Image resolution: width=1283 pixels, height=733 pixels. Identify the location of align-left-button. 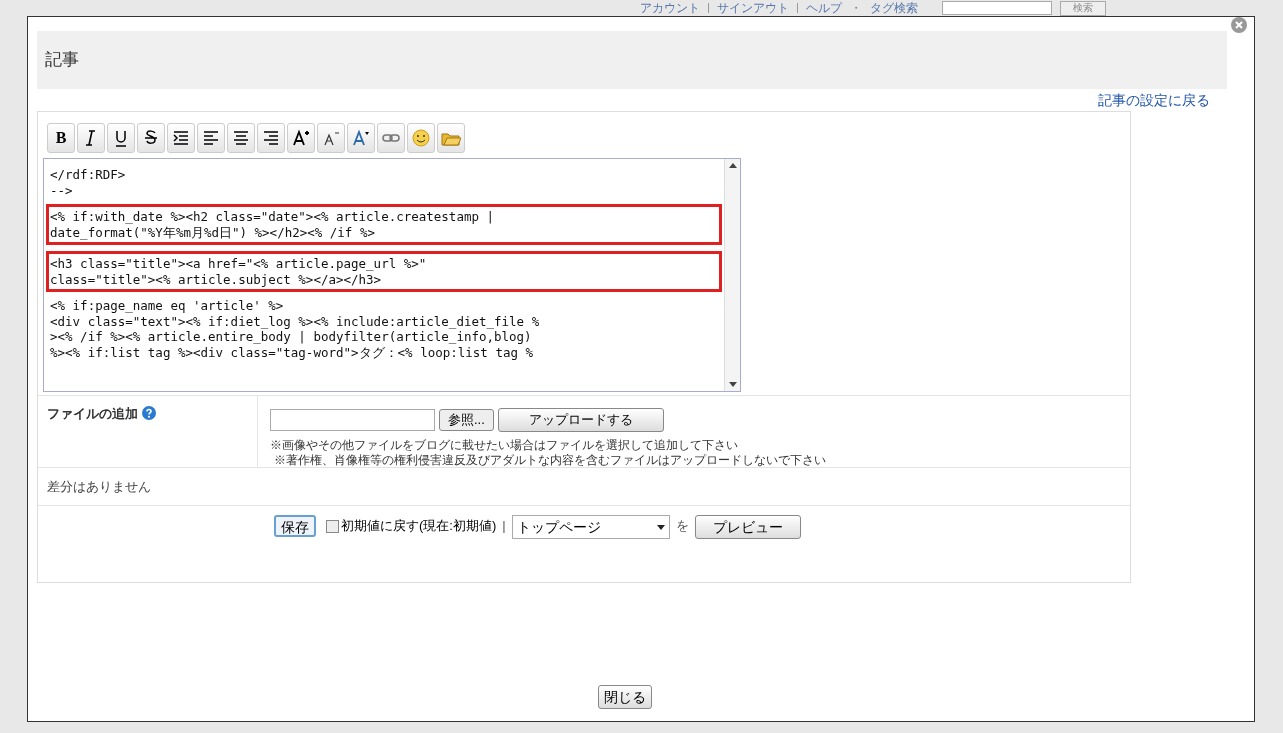
(211, 138).